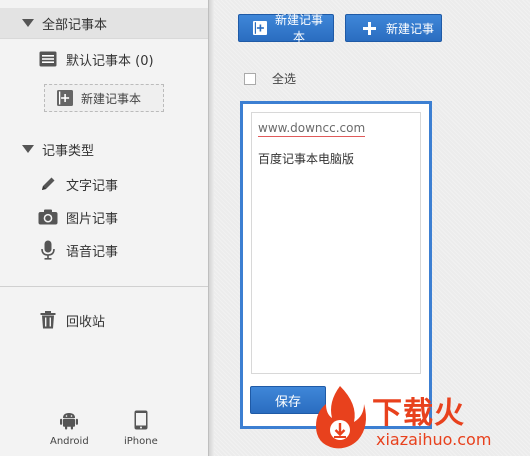  Describe the element at coordinates (110, 61) in the screenshot. I see `default-notebook-label: 默认记事本 (0)` at that location.